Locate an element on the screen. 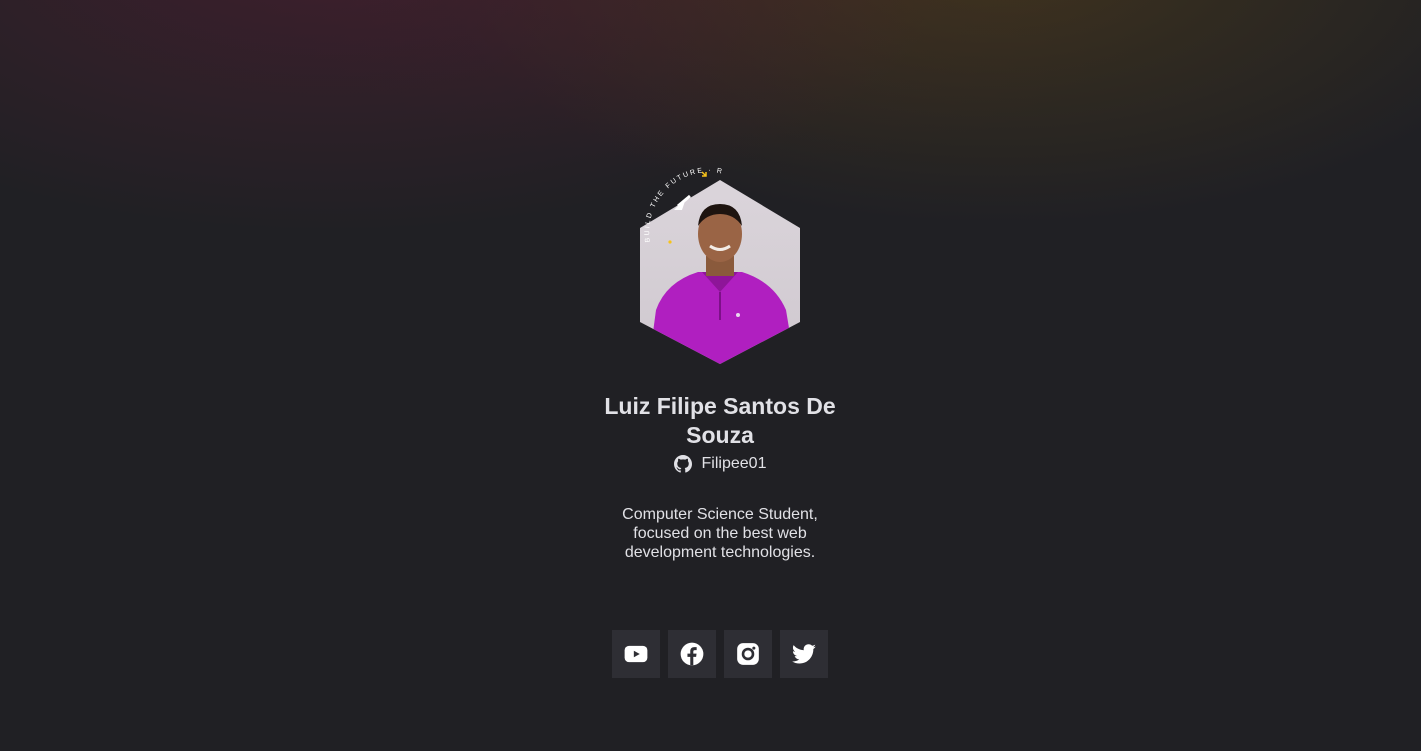  youtube-icon is located at coordinates (636, 654).